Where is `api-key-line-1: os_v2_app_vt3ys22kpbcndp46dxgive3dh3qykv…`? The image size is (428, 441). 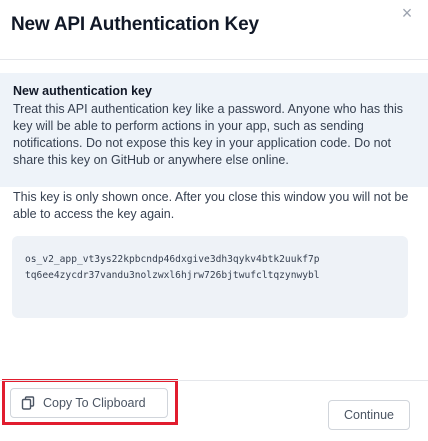
api-key-line-1: os_v2_app_vt3ys22kpbcndp46dxgive3dh3qykv… is located at coordinates (216, 260).